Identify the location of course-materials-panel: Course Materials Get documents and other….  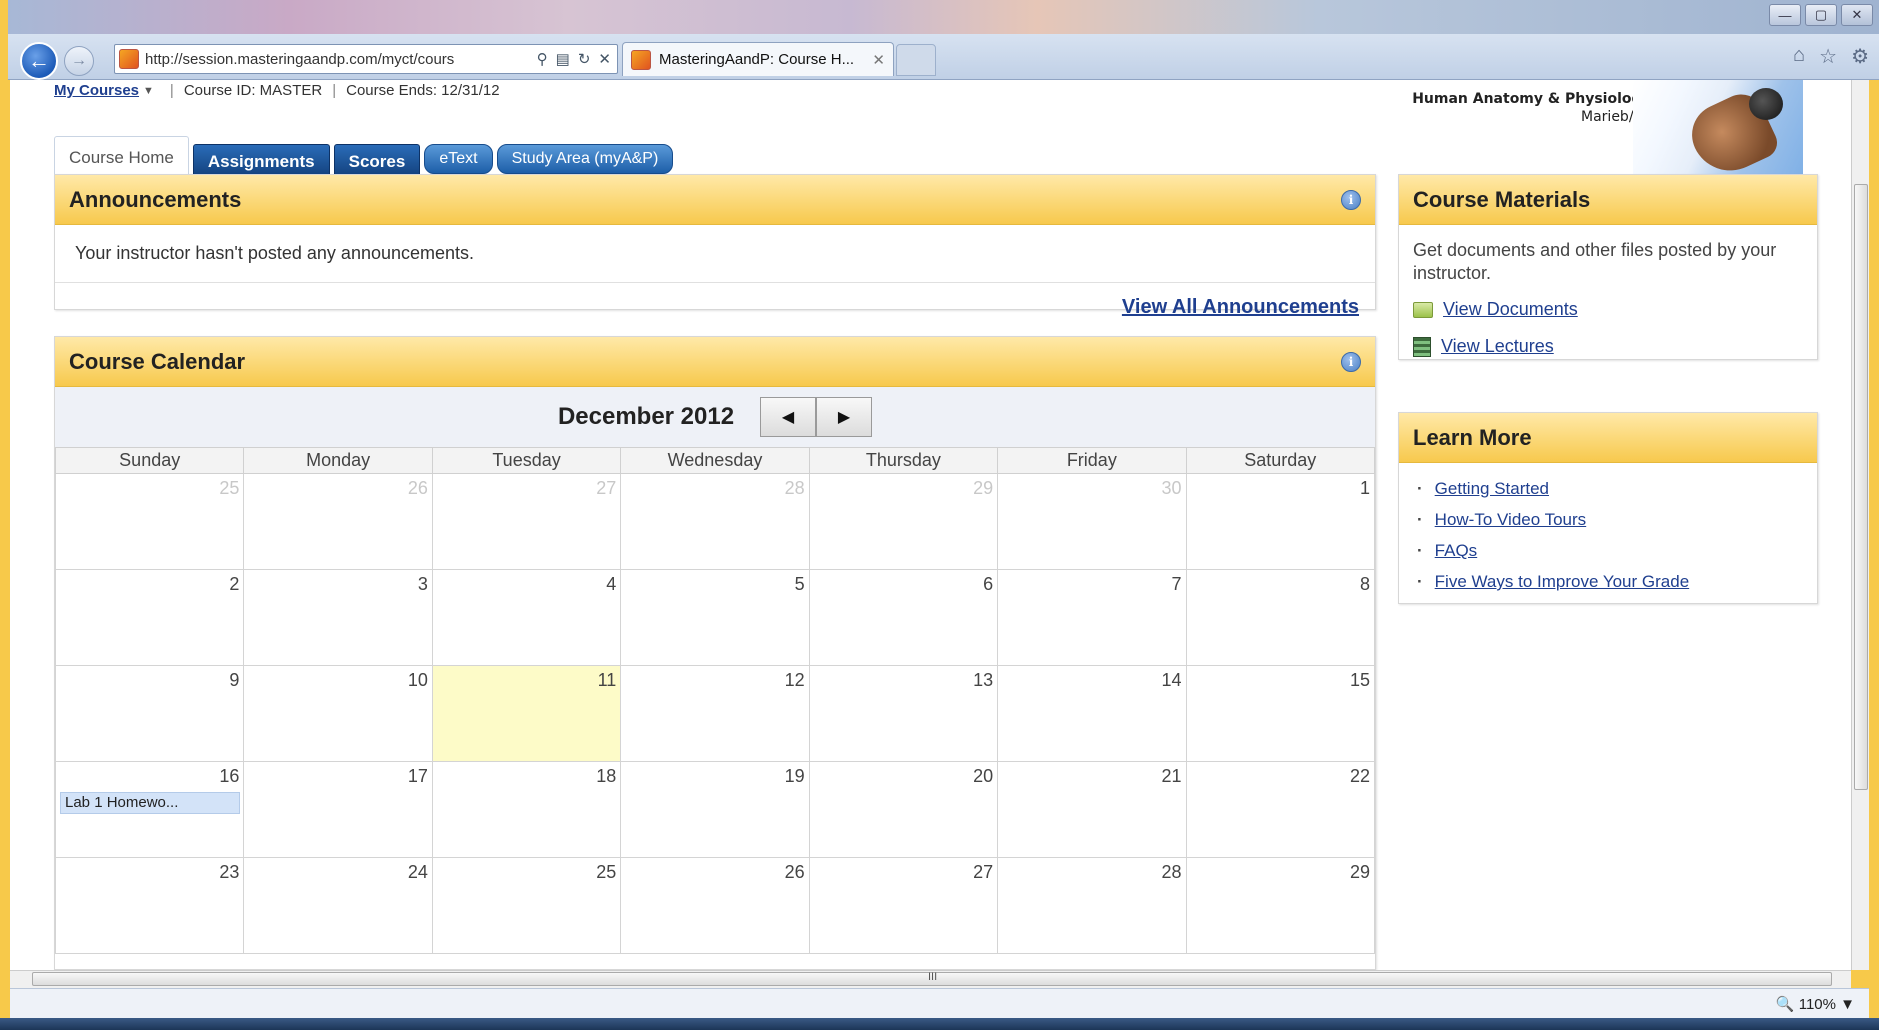
(1608, 267).